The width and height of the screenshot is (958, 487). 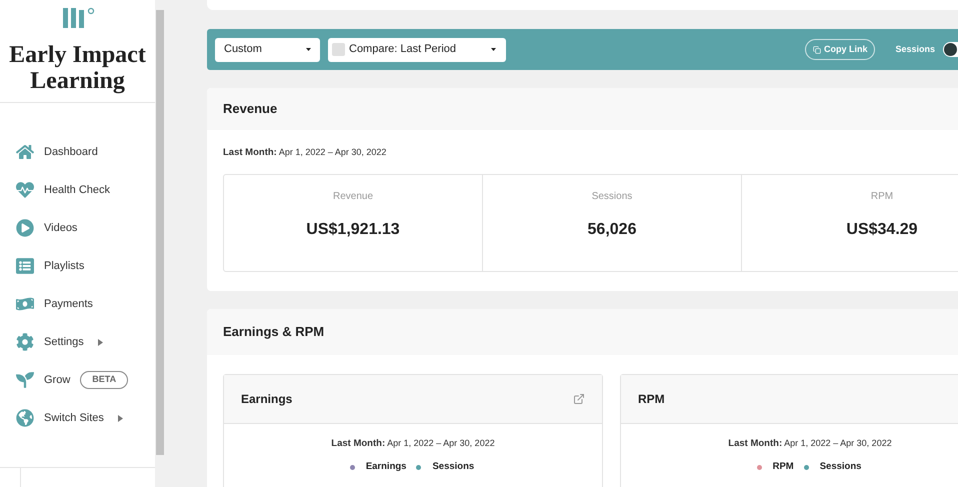 I want to click on external-link-icon, so click(x=579, y=399).